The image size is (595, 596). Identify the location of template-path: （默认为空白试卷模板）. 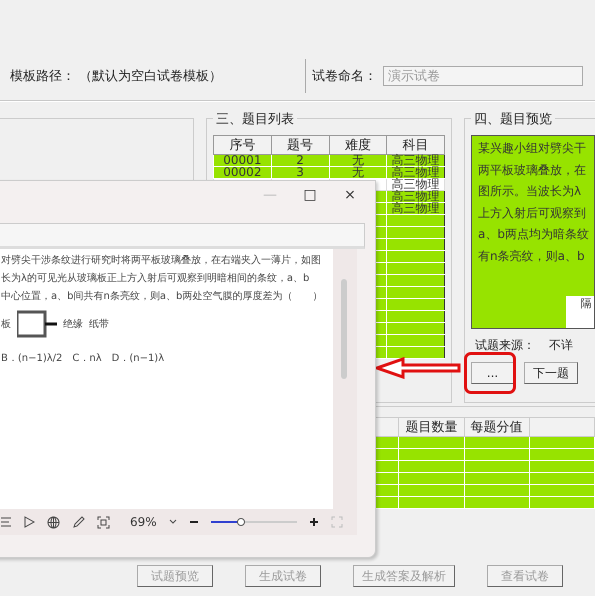
(150, 76).